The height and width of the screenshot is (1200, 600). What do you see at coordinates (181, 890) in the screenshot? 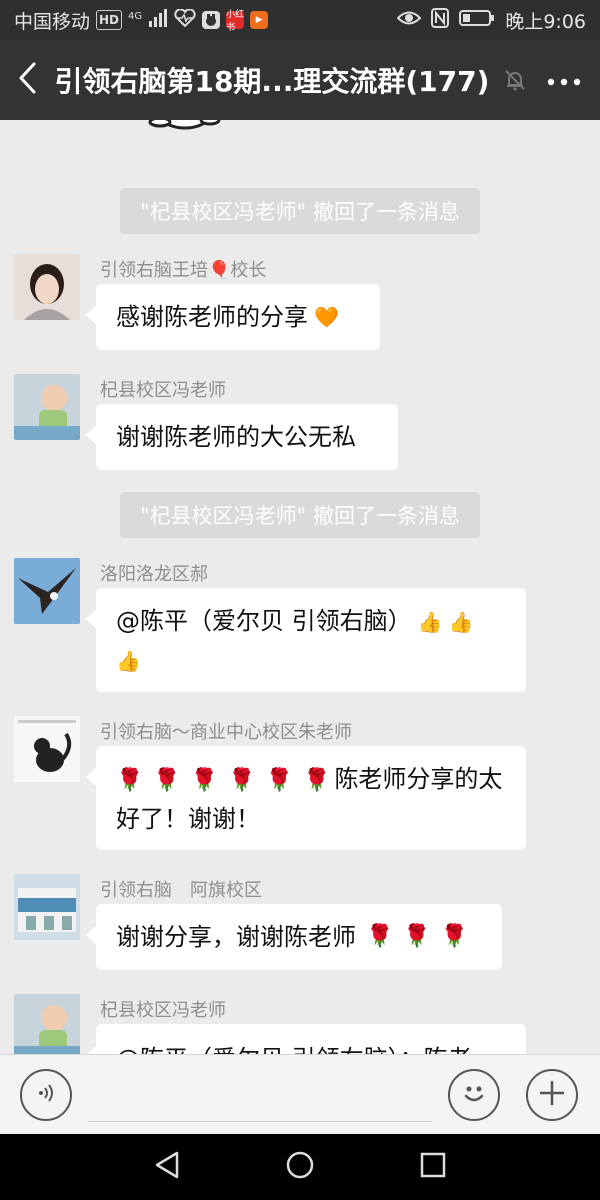
I see `sender-name: 引领右脑 阿旗校区` at bounding box center [181, 890].